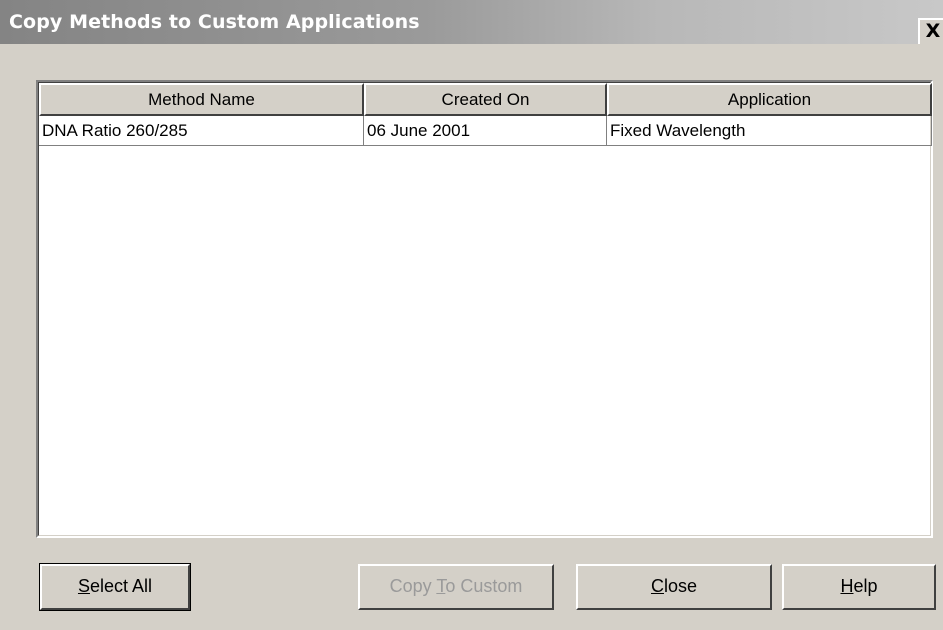 This screenshot has width=943, height=630. Describe the element at coordinates (201, 99) in the screenshot. I see `column-header-method-name: Method Name` at that location.